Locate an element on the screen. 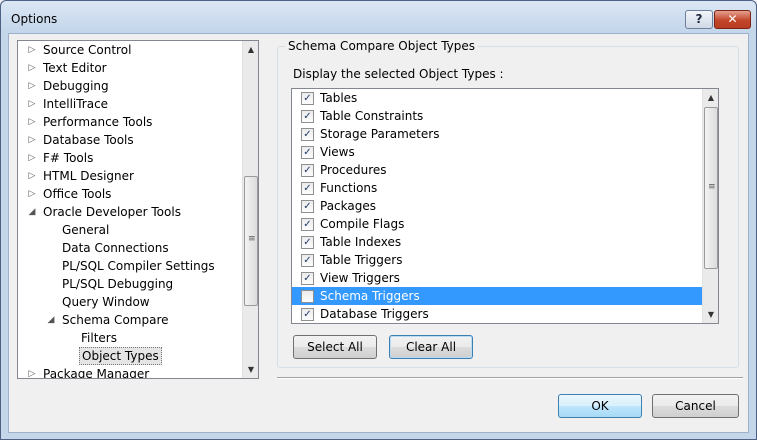 The height and width of the screenshot is (440, 757). select-all-button: Select All is located at coordinates (335, 347).